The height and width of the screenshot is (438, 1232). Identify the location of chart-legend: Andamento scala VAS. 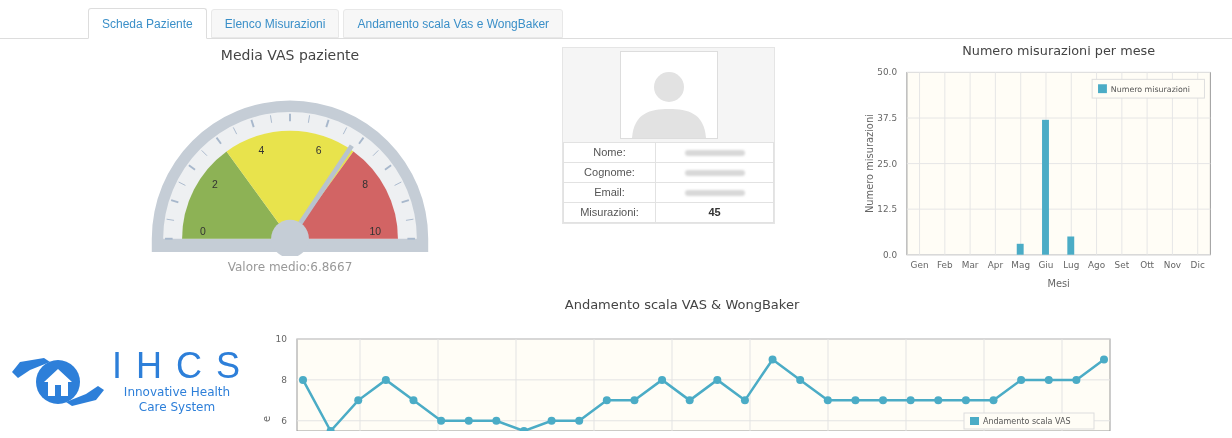
(1029, 421).